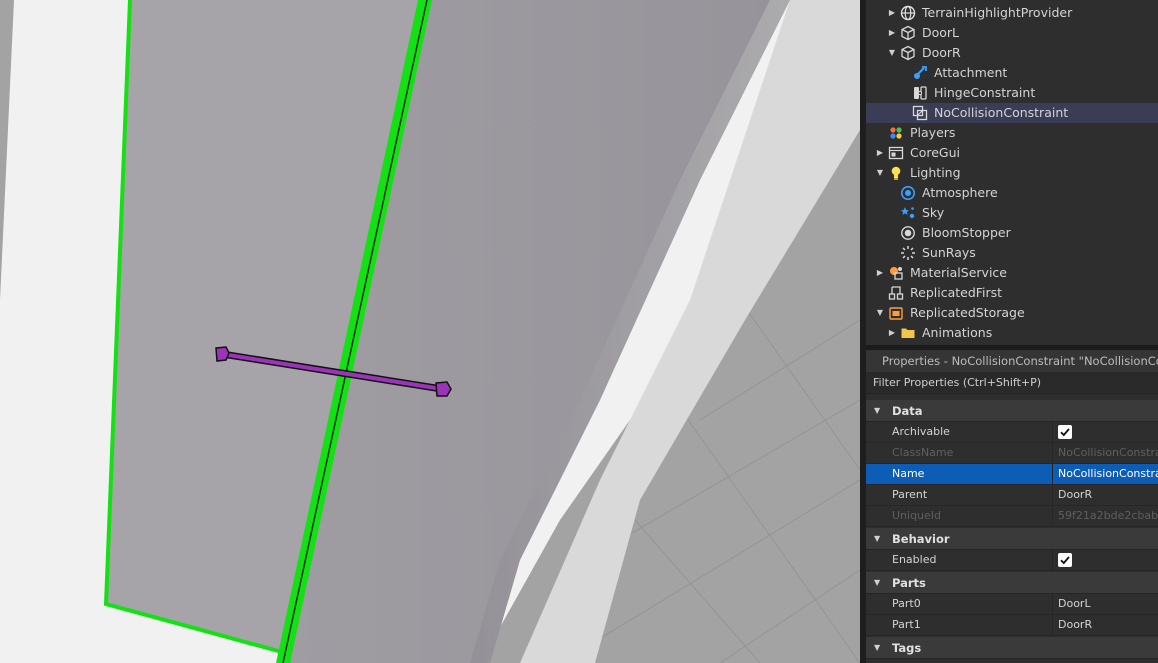 The width and height of the screenshot is (1158, 663). What do you see at coordinates (1012, 193) in the screenshot?
I see `explorer-item: Atmosphere` at bounding box center [1012, 193].